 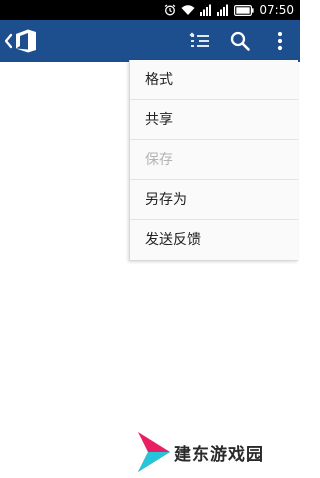 I want to click on back-chevron-icon, so click(x=8, y=41).